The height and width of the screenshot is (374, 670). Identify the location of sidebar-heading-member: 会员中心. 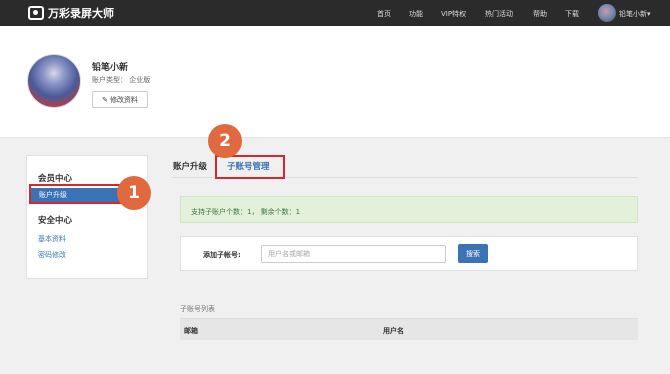
(55, 179).